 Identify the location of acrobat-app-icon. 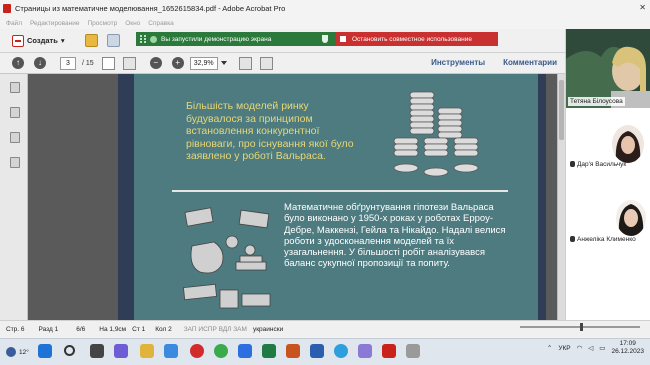
(7, 8).